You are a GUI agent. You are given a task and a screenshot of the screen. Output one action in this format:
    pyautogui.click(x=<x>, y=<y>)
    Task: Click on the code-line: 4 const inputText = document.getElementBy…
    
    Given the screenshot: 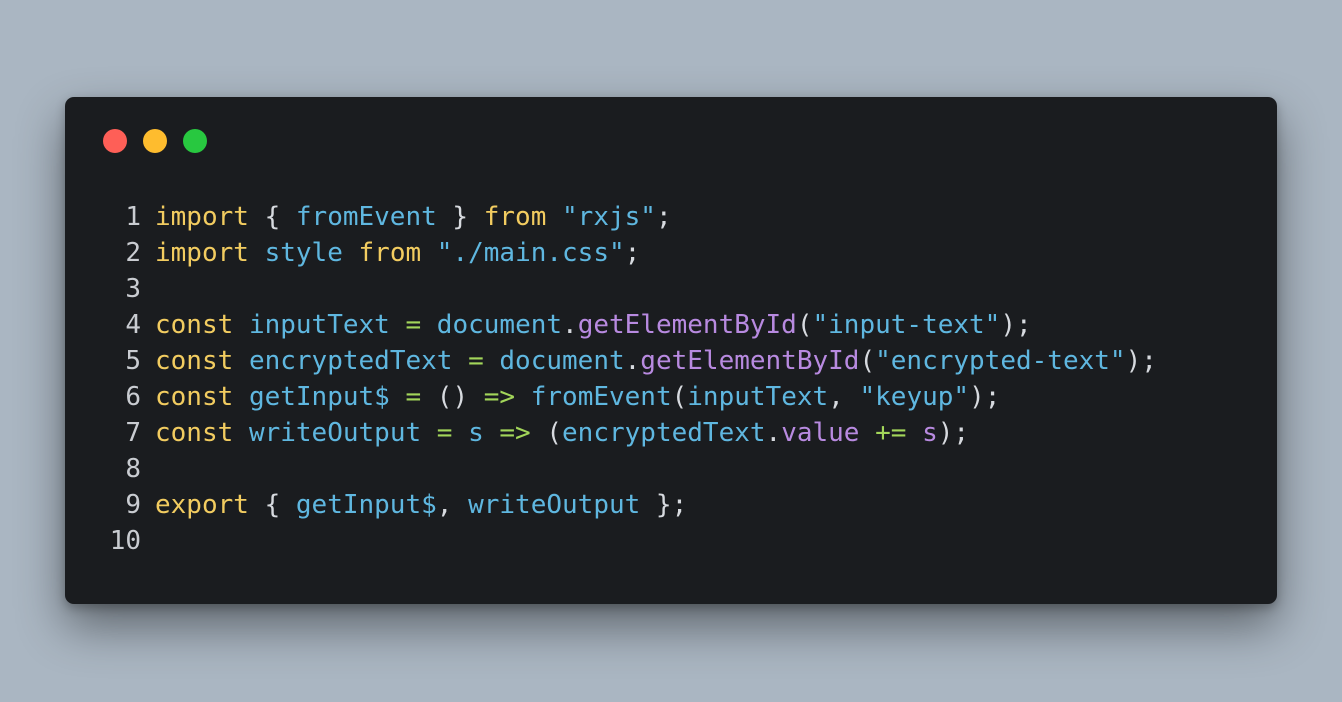 What is the action you would take?
    pyautogui.click(x=630, y=325)
    